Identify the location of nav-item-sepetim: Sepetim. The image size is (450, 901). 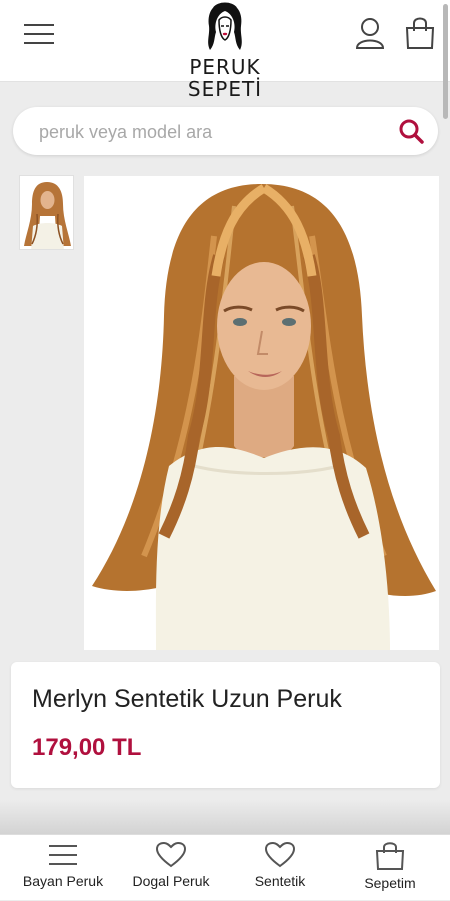
(390, 868).